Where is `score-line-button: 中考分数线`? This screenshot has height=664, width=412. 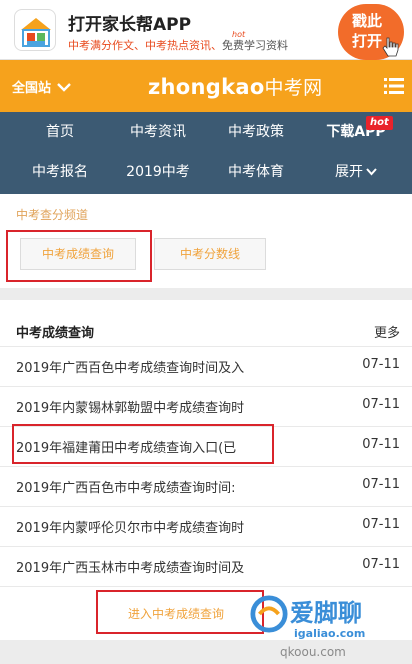
score-line-button: 中考分数线 is located at coordinates (210, 254).